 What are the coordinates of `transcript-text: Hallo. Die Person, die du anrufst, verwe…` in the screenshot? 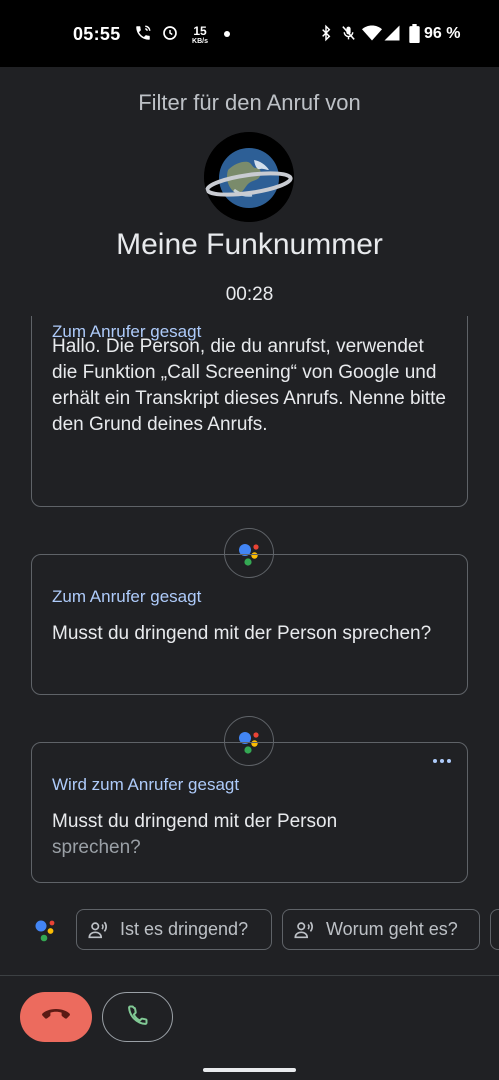 It's located at (249, 385).